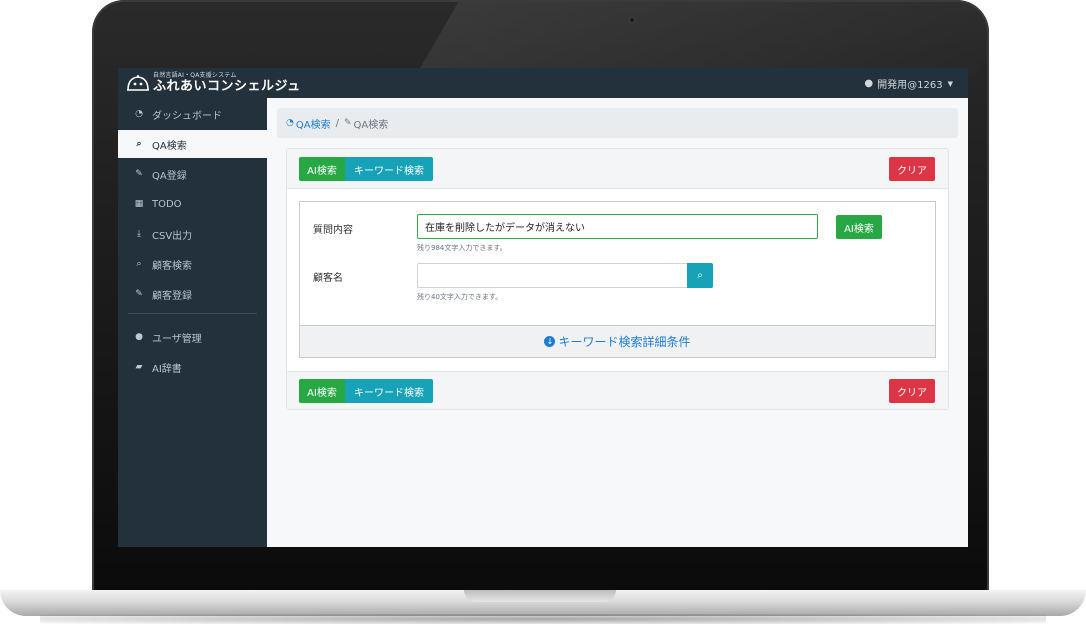  I want to click on breadcrumb-home: QA検索, so click(313, 123).